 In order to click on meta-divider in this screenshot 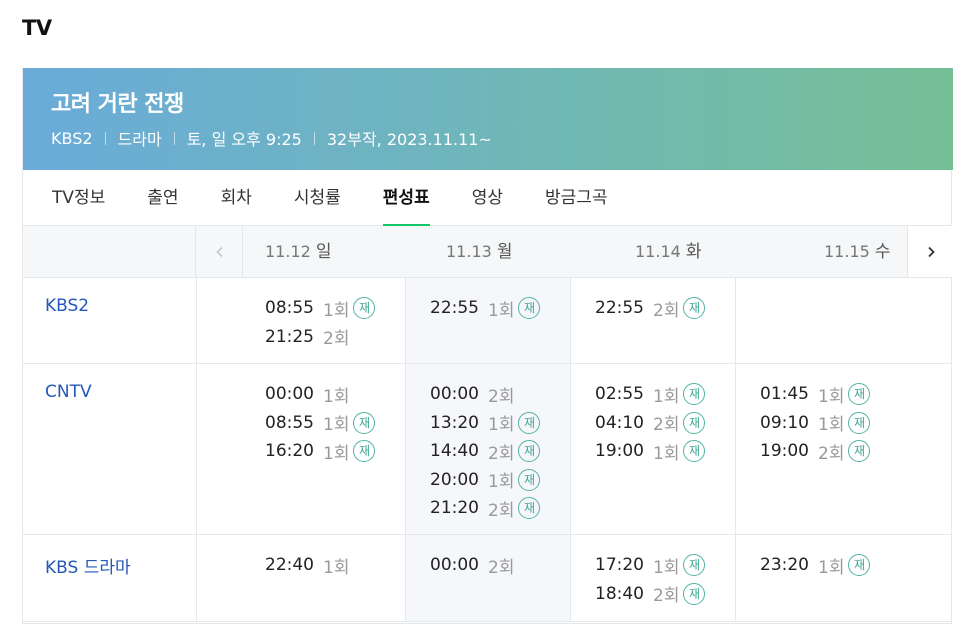, I will do `click(105, 138)`.